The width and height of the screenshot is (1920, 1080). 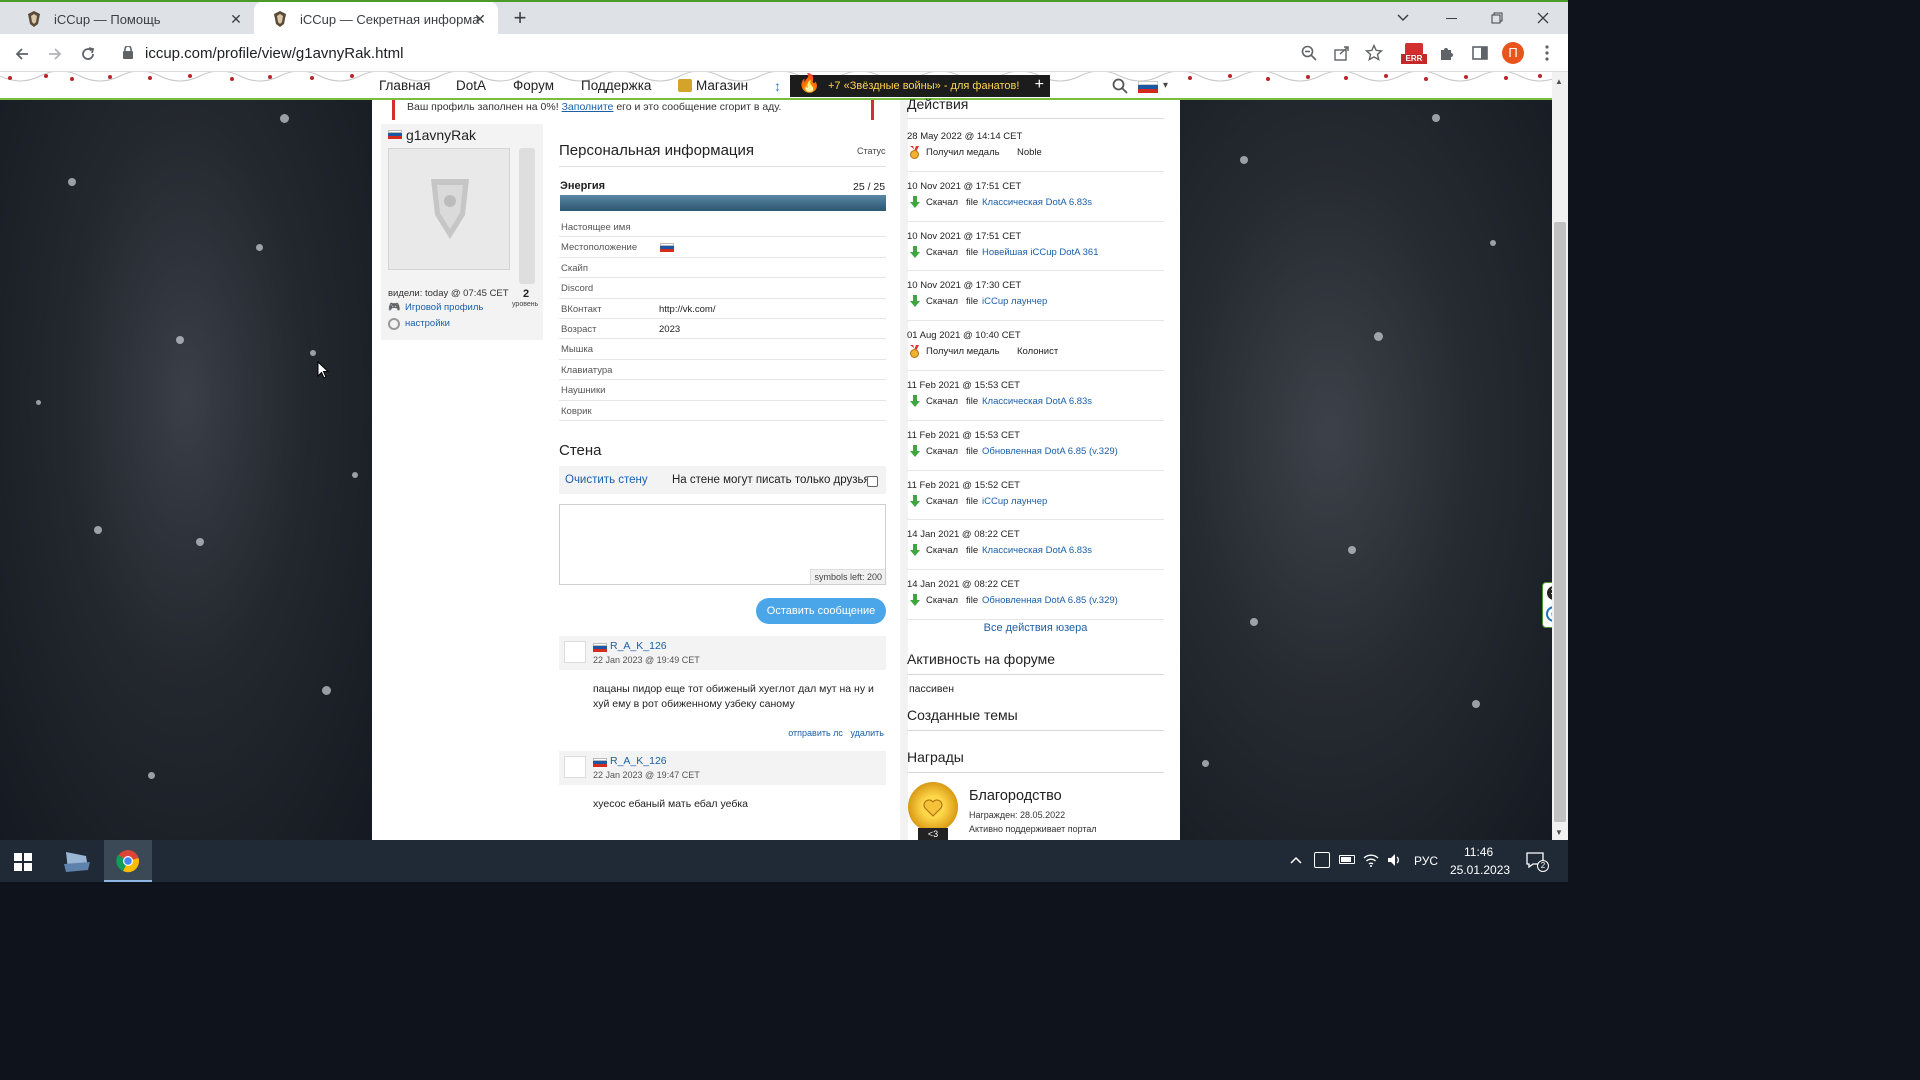 I want to click on send-pm-link: отправить лс, so click(x=815, y=733).